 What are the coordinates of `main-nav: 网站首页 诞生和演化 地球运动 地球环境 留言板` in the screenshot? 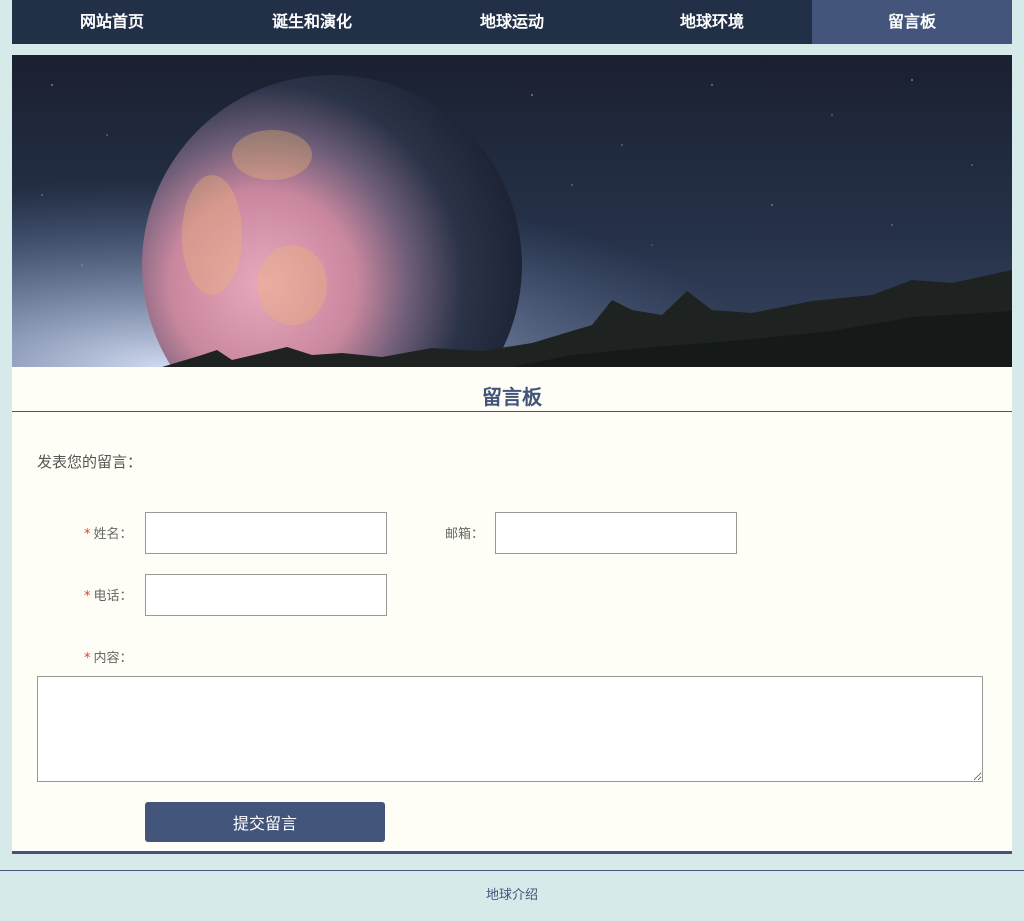 It's located at (512, 22).